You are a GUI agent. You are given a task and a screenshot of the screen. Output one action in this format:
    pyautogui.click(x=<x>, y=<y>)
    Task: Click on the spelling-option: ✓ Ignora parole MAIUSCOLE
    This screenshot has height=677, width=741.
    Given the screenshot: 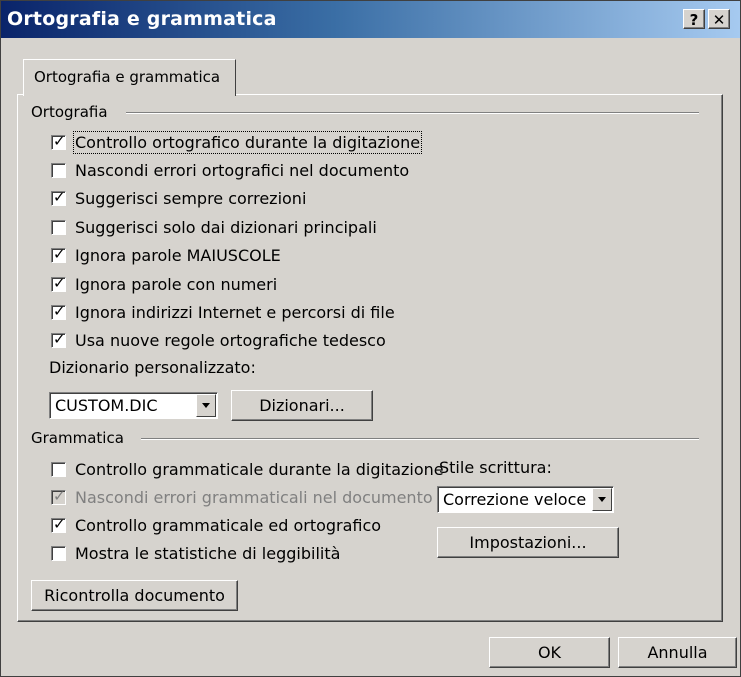 What is the action you would take?
    pyautogui.click(x=166, y=256)
    